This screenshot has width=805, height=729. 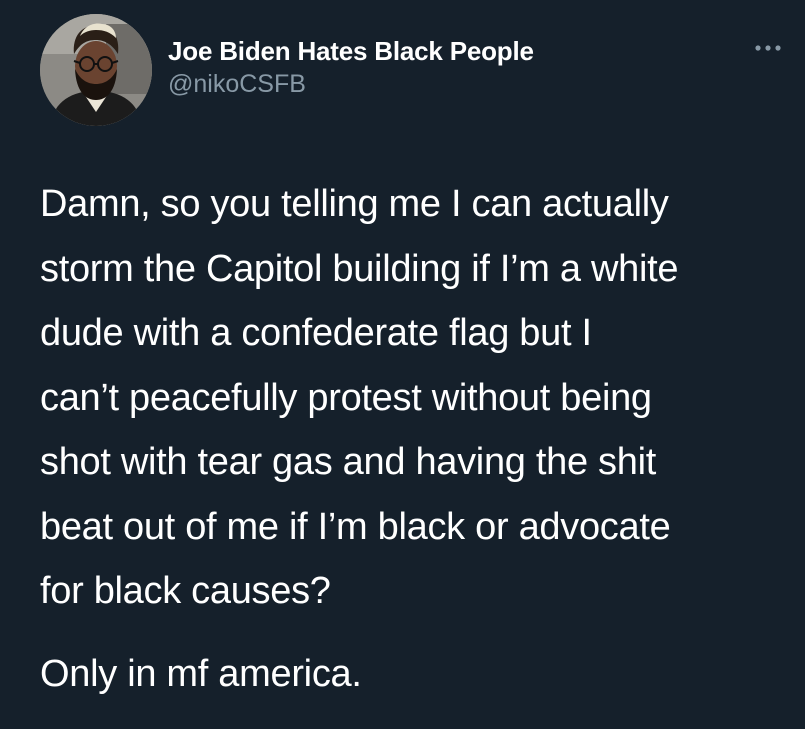 What do you see at coordinates (185, 591) in the screenshot?
I see `tweet-line: for black causes?` at bounding box center [185, 591].